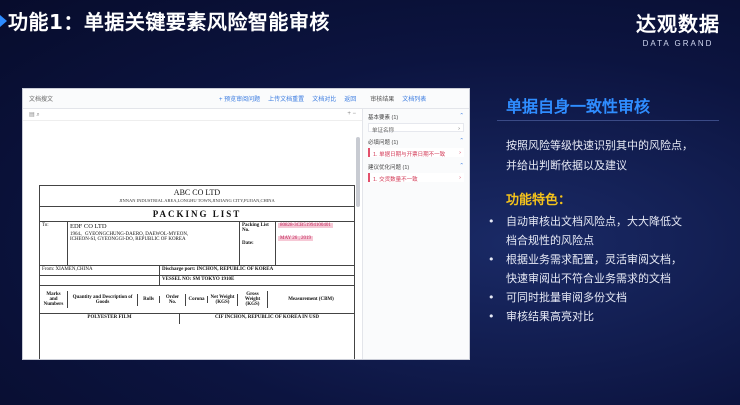  Describe the element at coordinates (54, 243) in the screenshot. I see `to-label: To:` at that location.